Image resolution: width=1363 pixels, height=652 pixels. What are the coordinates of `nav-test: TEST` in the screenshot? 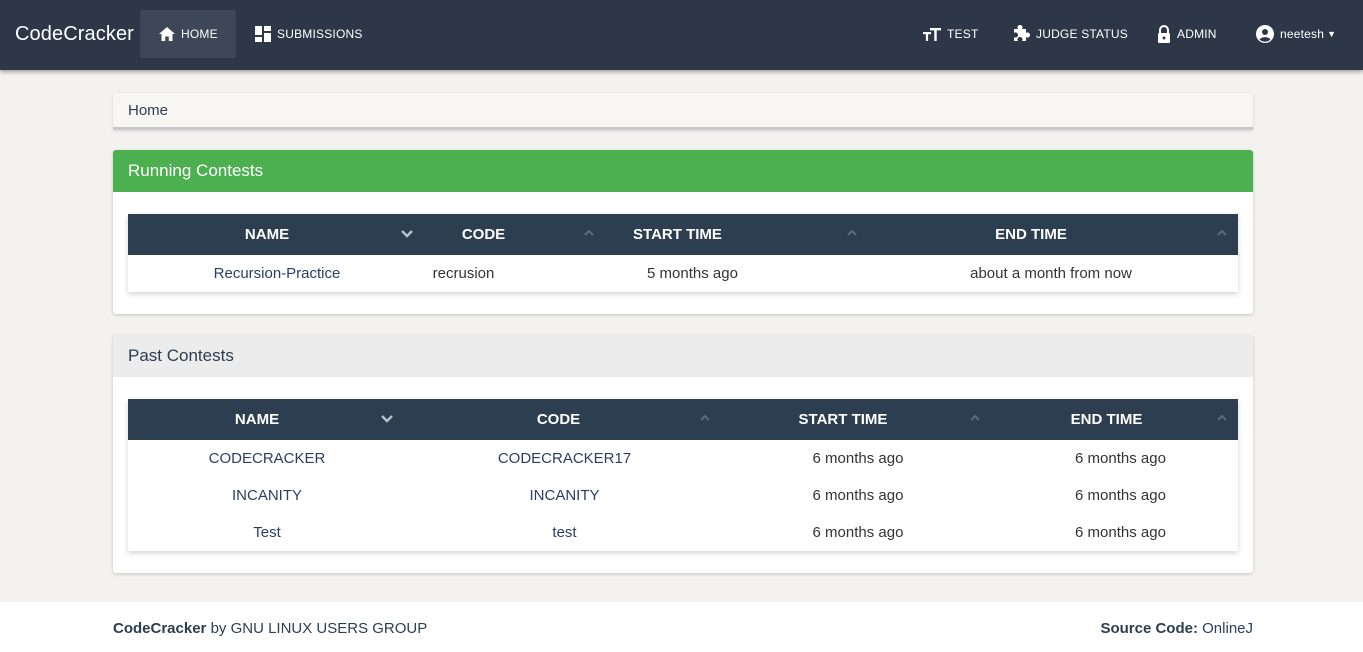 It's located at (950, 34).